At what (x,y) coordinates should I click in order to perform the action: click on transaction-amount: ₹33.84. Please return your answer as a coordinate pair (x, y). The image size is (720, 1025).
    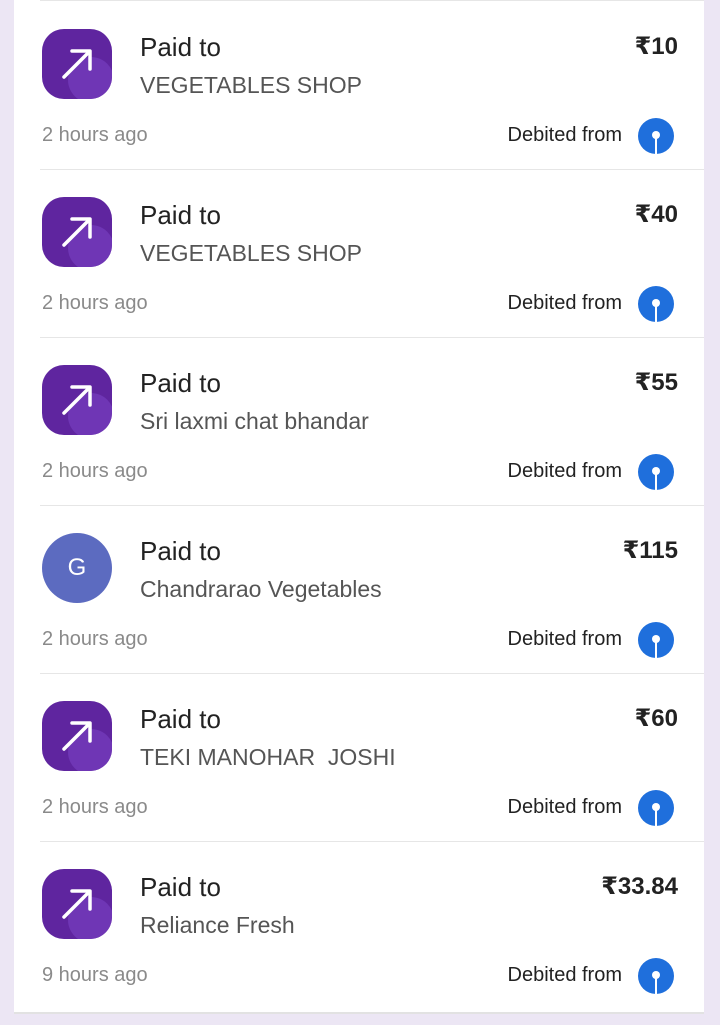
    Looking at the image, I should click on (639, 886).